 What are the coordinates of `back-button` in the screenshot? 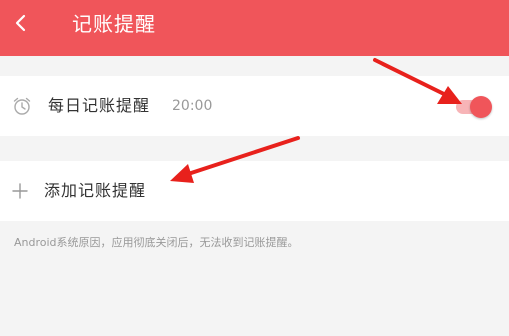 It's located at (21, 23).